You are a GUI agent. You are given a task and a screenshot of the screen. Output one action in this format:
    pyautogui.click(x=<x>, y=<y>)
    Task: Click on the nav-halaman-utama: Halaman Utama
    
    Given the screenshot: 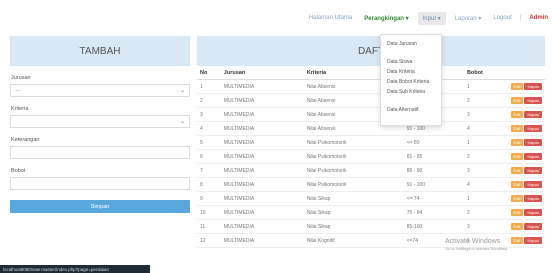 What is the action you would take?
    pyautogui.click(x=330, y=18)
    